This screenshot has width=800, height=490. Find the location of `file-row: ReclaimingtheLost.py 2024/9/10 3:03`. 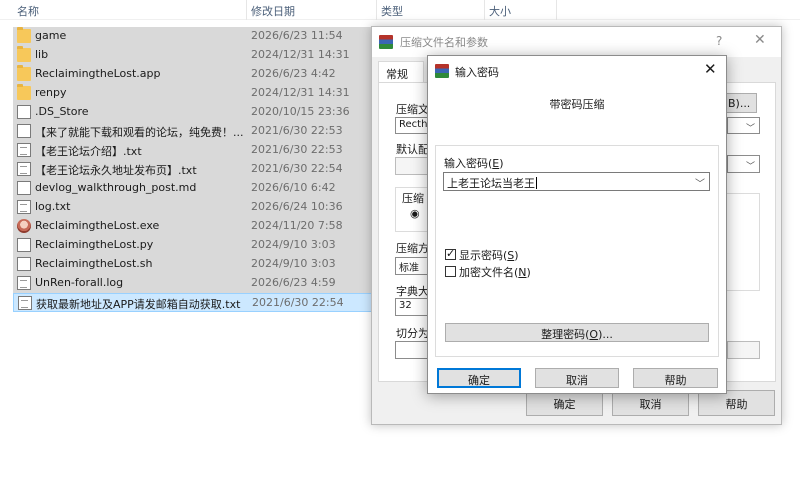

file-row: ReclaimingtheLost.py 2024/9/10 3:03 is located at coordinates (193, 245).